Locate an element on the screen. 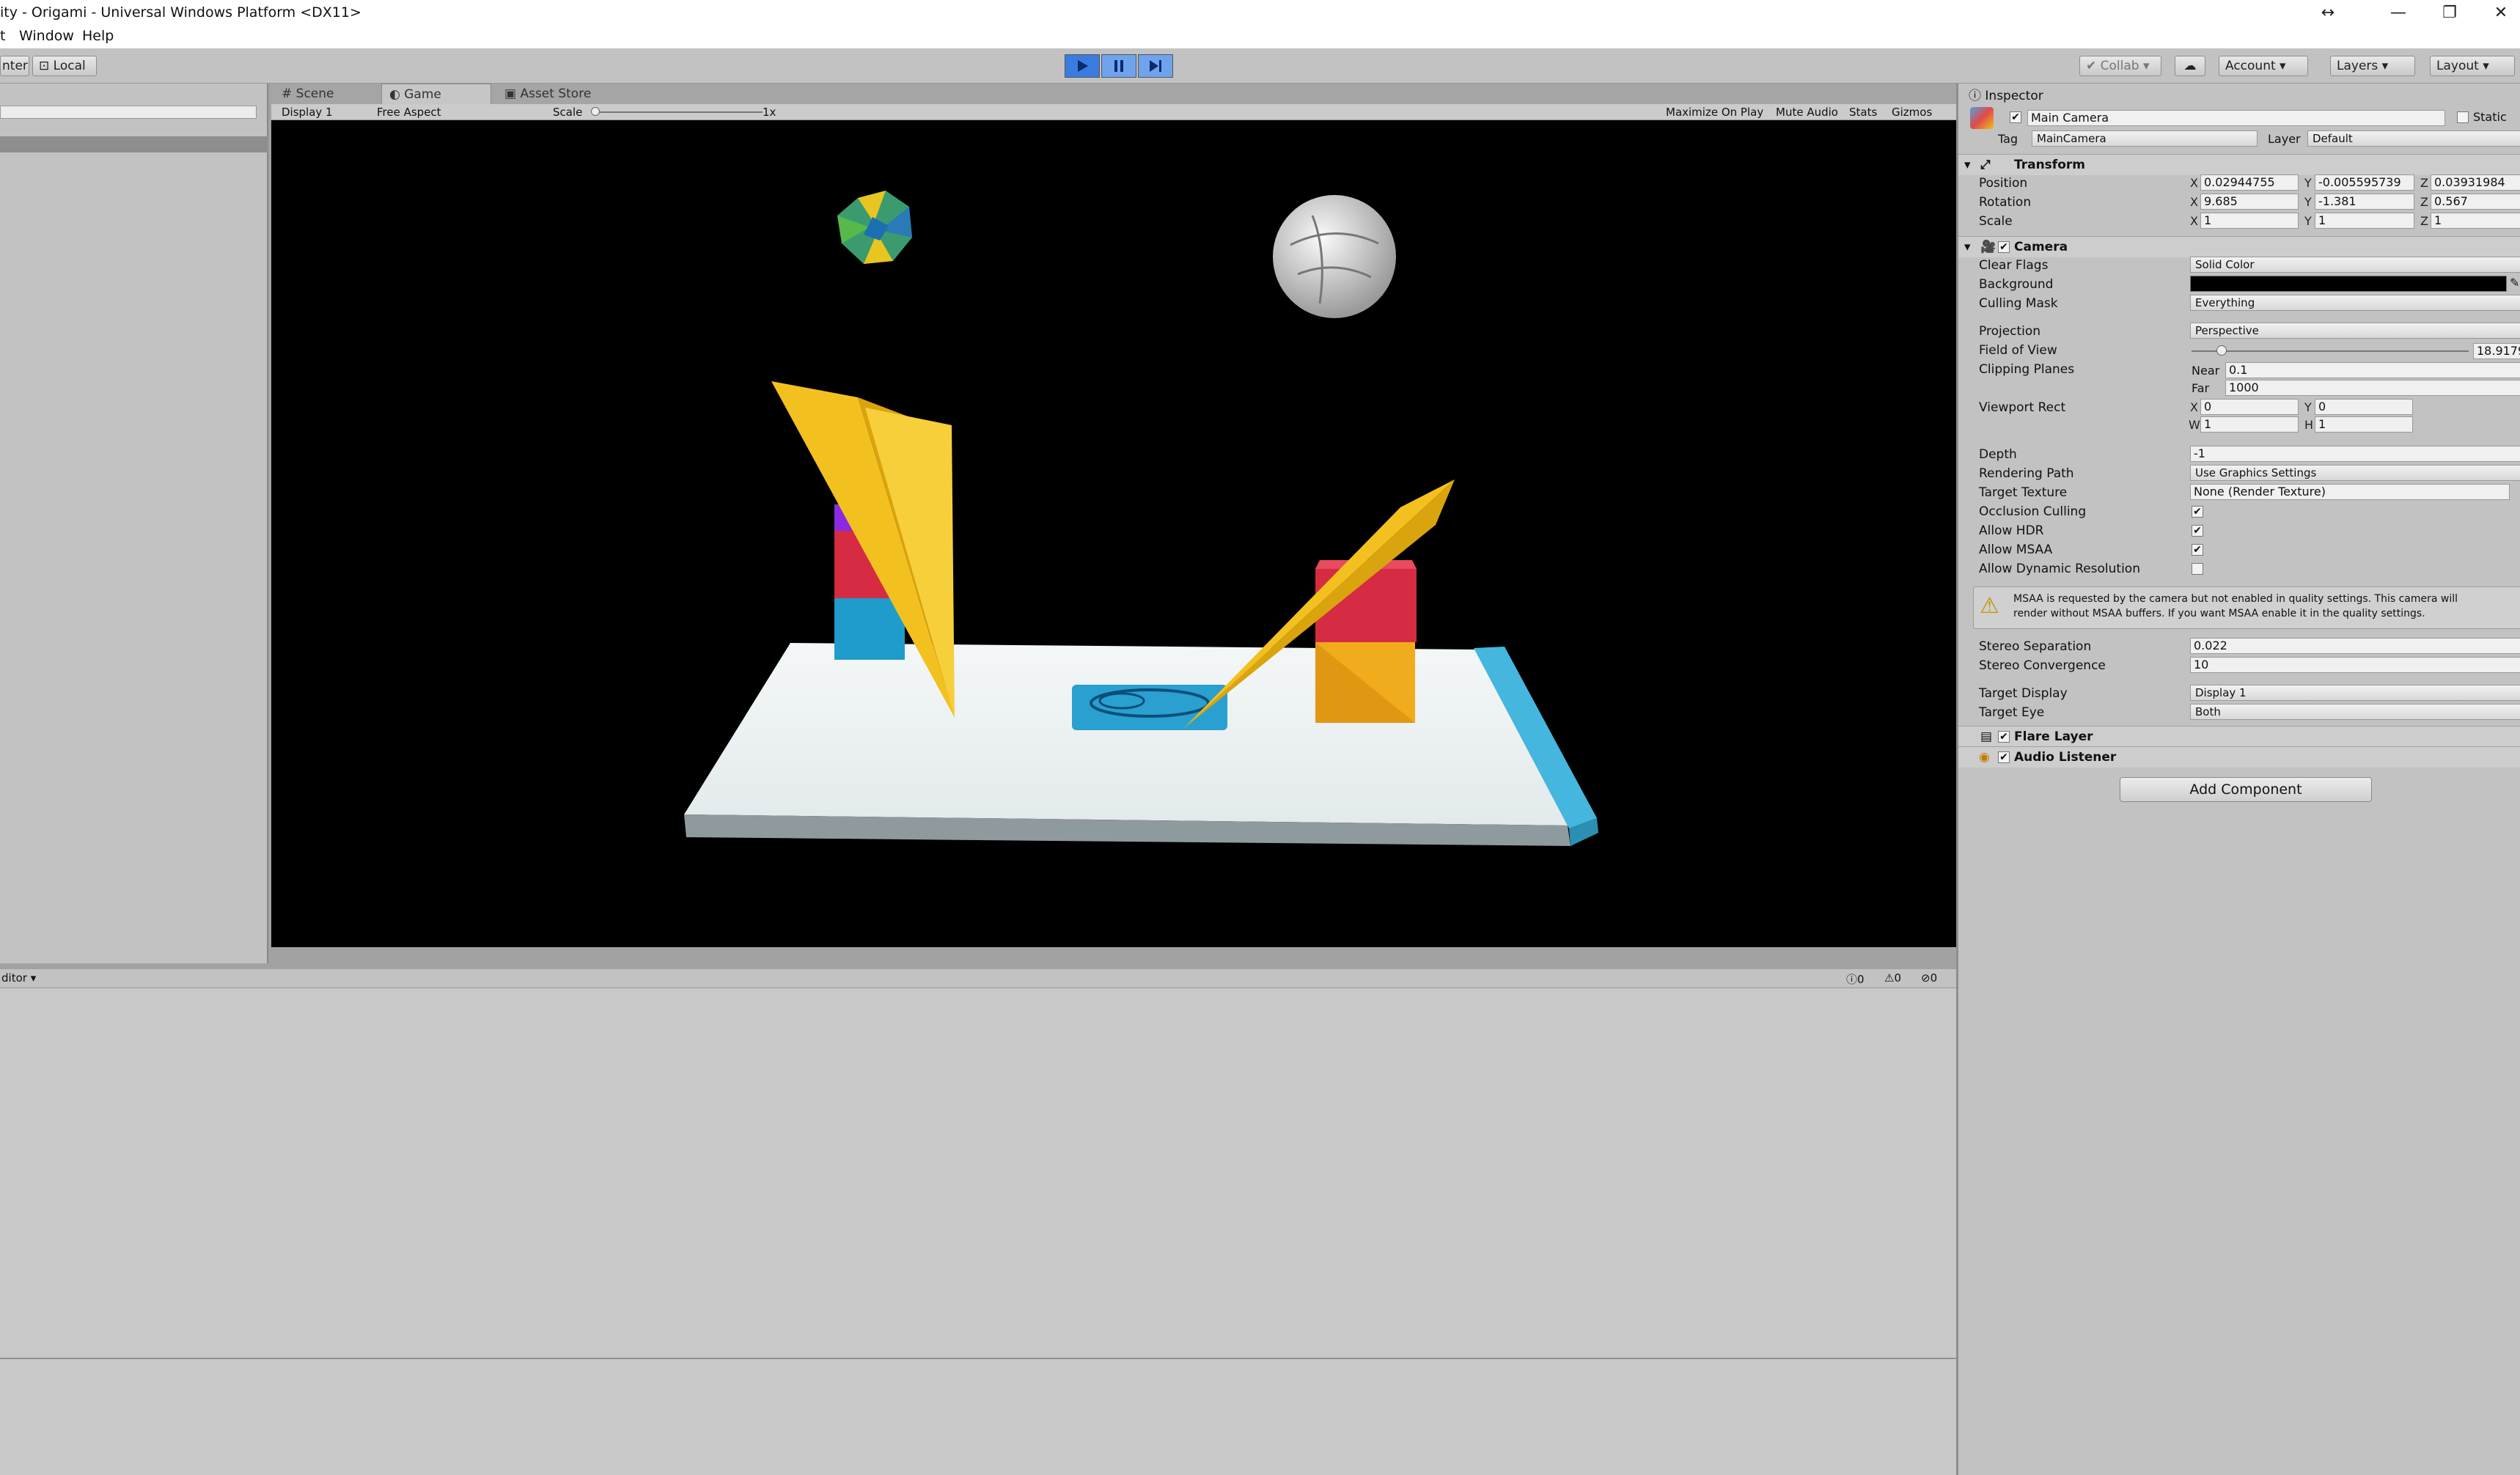  axis-h: H is located at coordinates (2309, 425).